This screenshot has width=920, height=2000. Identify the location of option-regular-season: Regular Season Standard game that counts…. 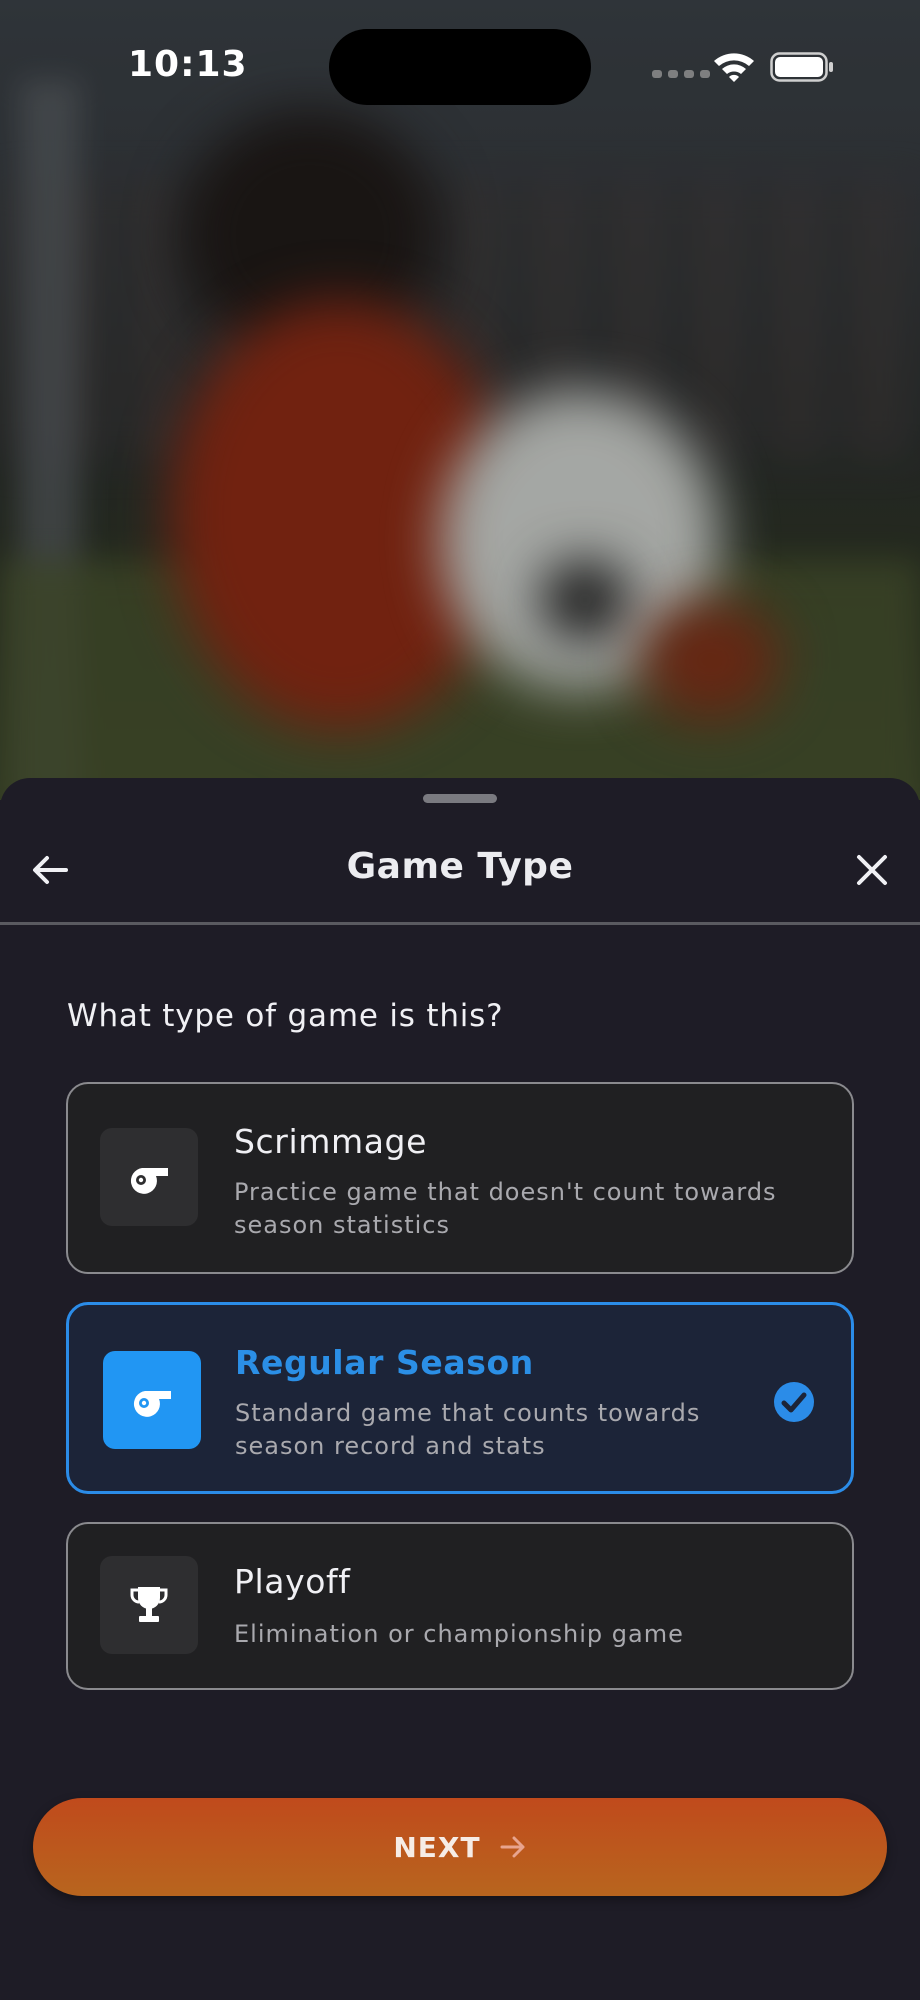
(460, 1398).